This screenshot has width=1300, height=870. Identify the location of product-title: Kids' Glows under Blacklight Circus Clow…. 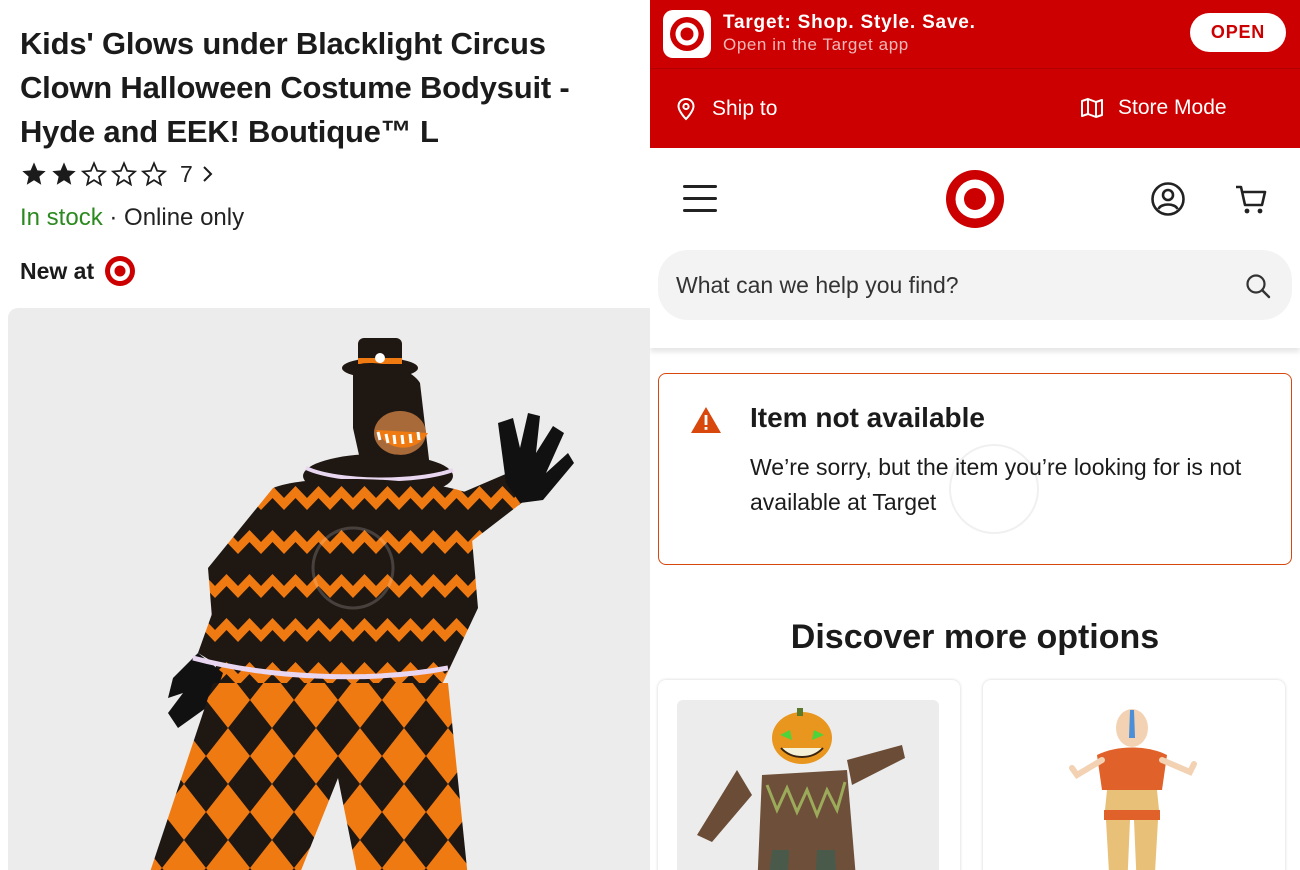
(295, 87).